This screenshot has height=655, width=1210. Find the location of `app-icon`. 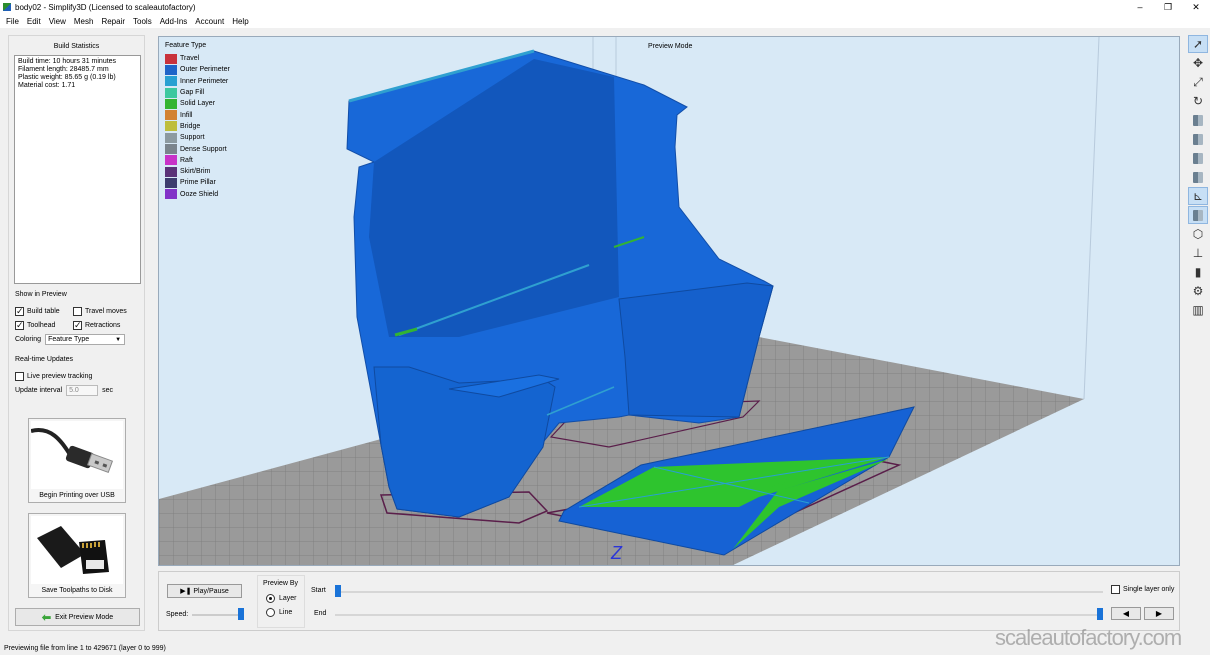

app-icon is located at coordinates (7, 7).